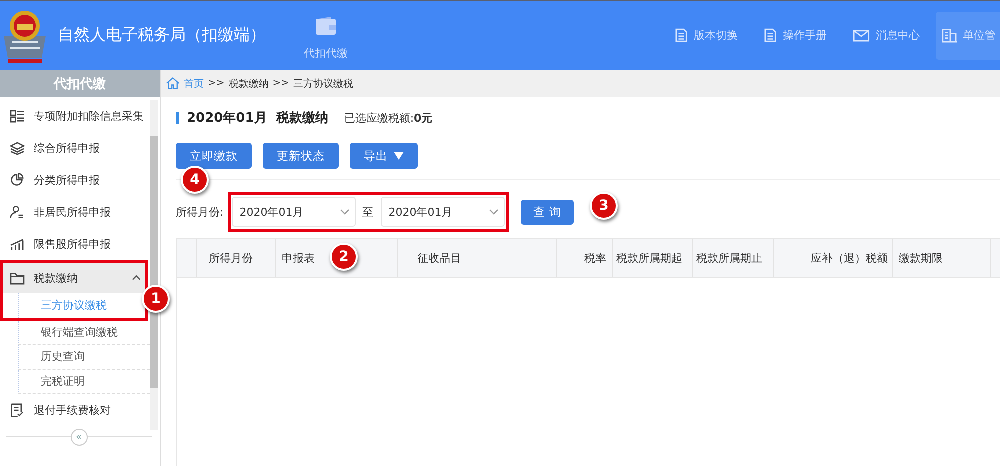  What do you see at coordinates (75, 410) in the screenshot?
I see `sidebar-item: 退付手续费核对` at bounding box center [75, 410].